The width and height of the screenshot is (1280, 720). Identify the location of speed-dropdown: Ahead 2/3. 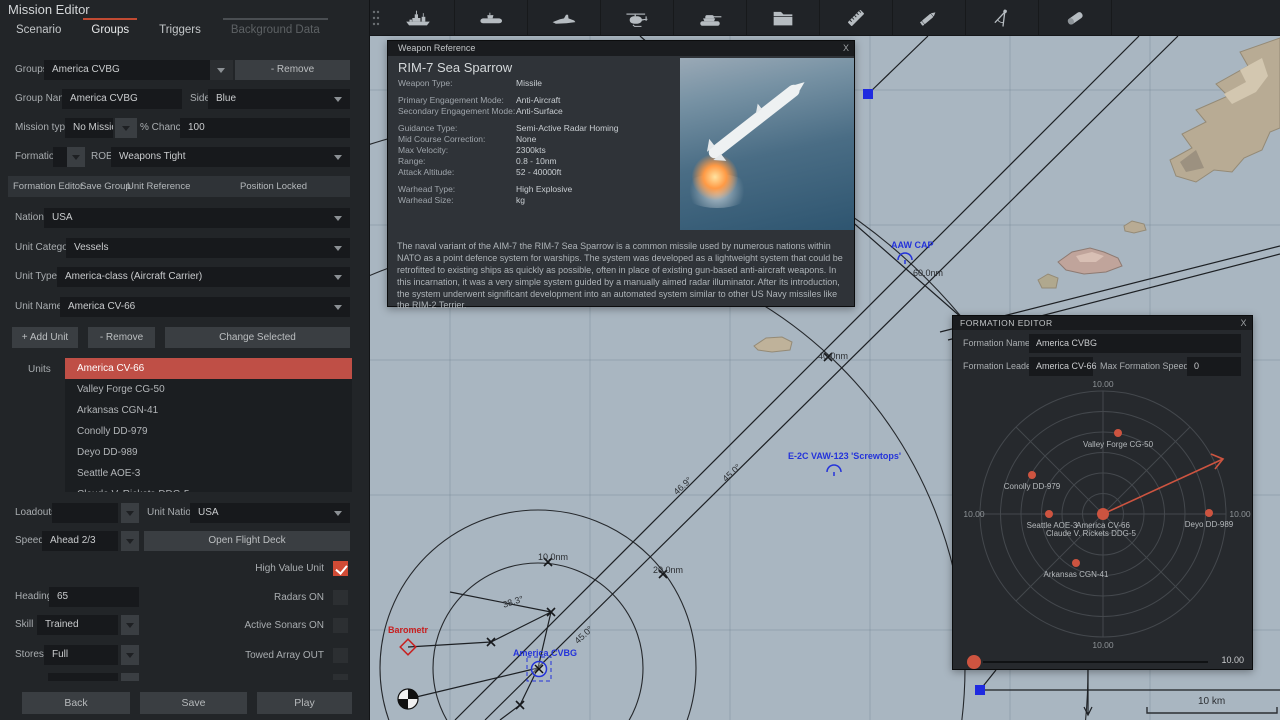
(80, 541).